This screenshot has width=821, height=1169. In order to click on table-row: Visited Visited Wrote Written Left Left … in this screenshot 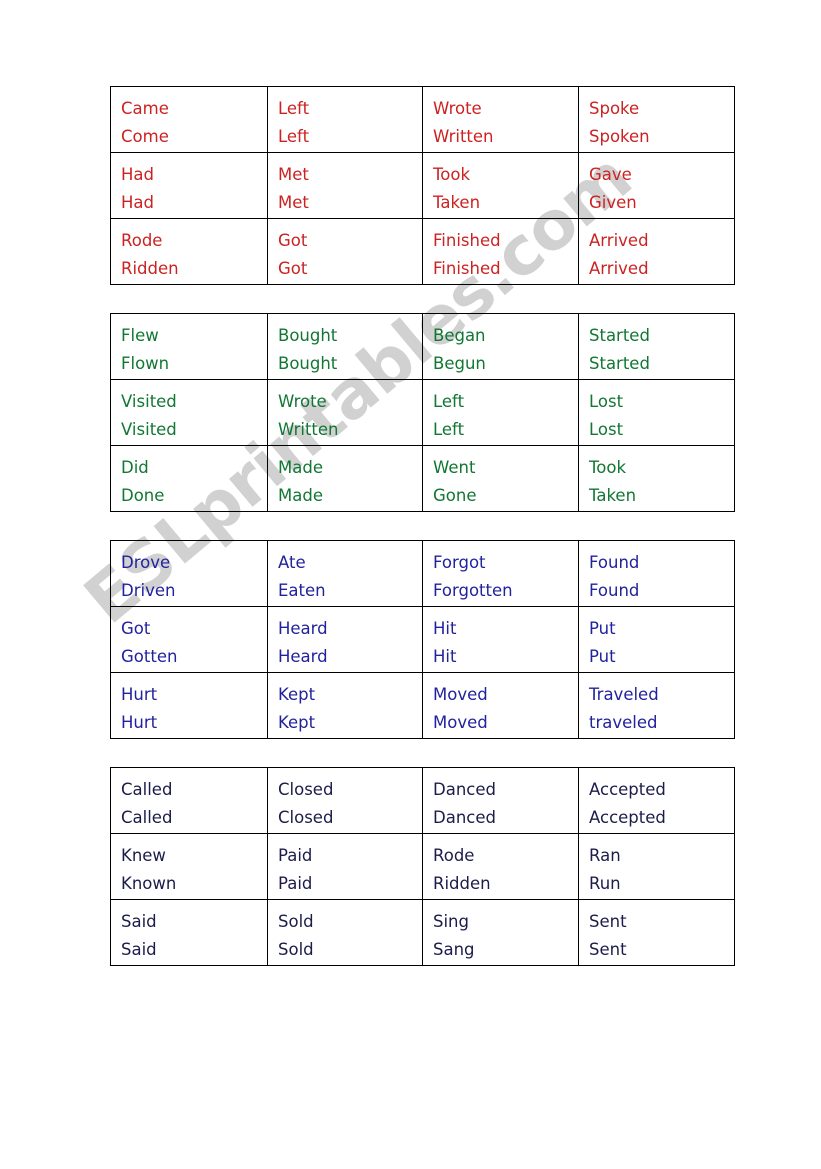, I will do `click(422, 412)`.